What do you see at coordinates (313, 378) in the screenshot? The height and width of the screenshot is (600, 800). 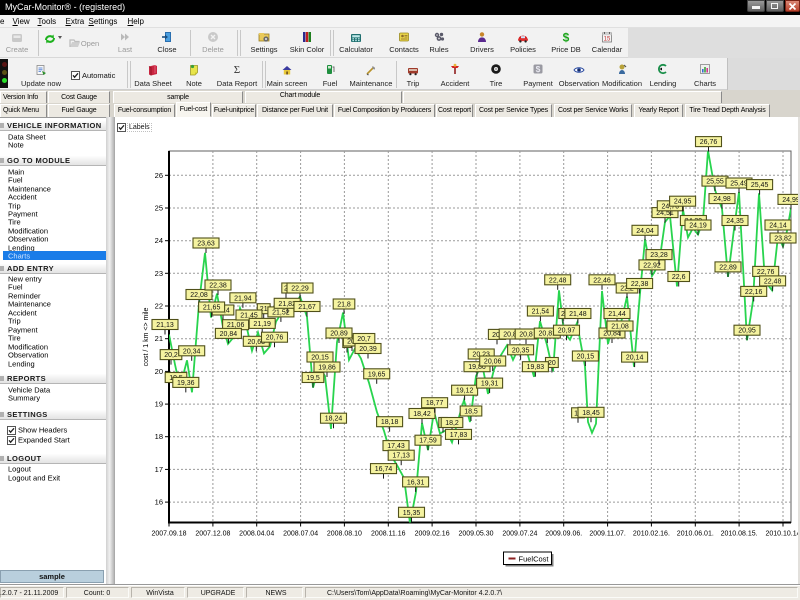 I see `svg-text: 19,5` at bounding box center [313, 378].